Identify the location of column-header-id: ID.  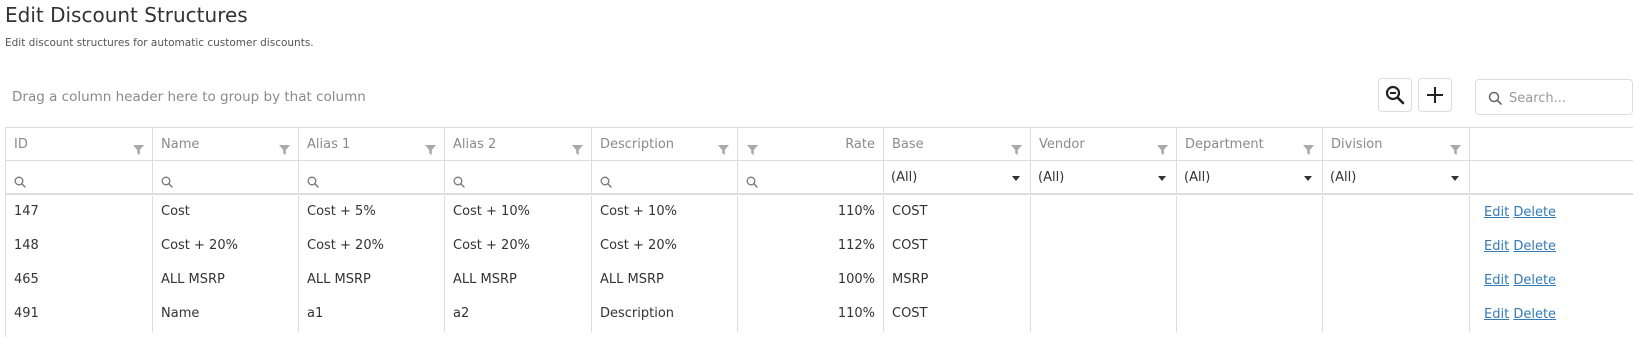
(79, 144).